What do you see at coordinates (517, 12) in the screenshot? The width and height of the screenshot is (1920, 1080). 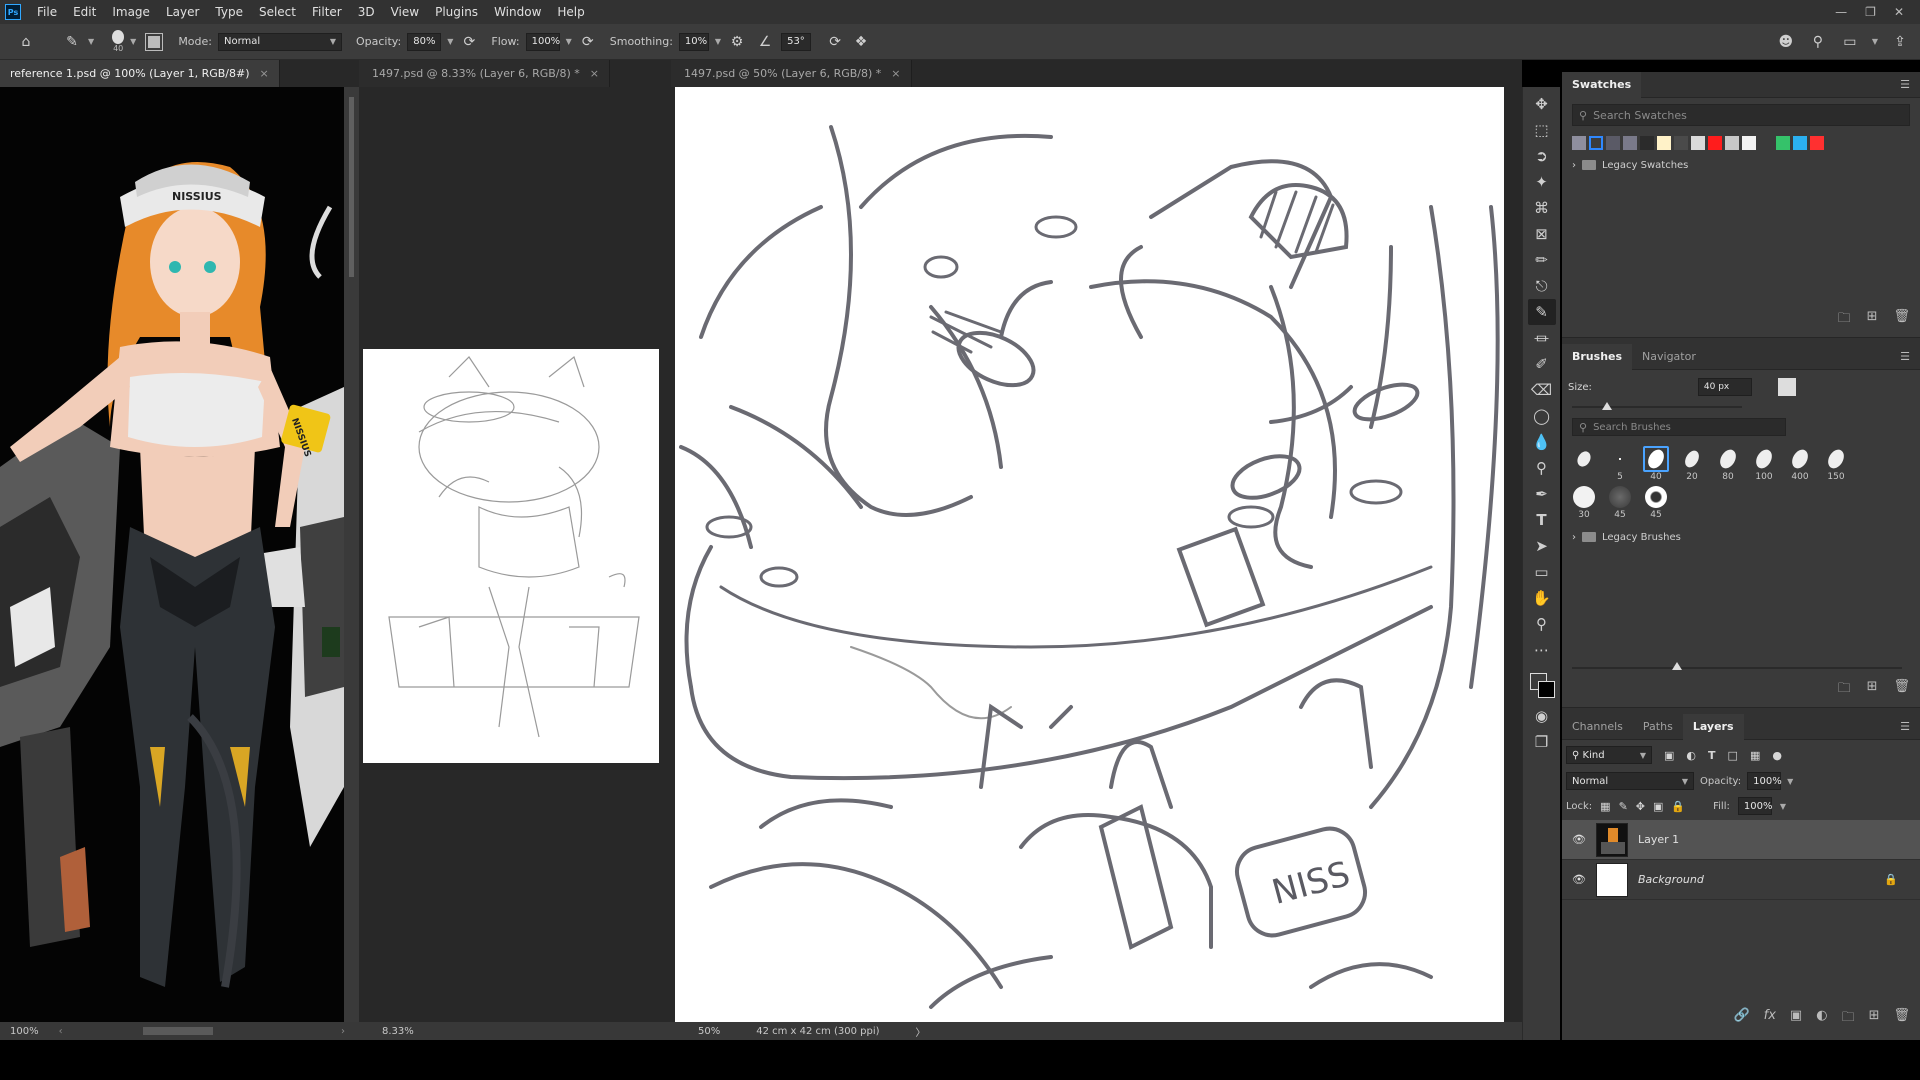 I see `menu-window: Window` at bounding box center [517, 12].